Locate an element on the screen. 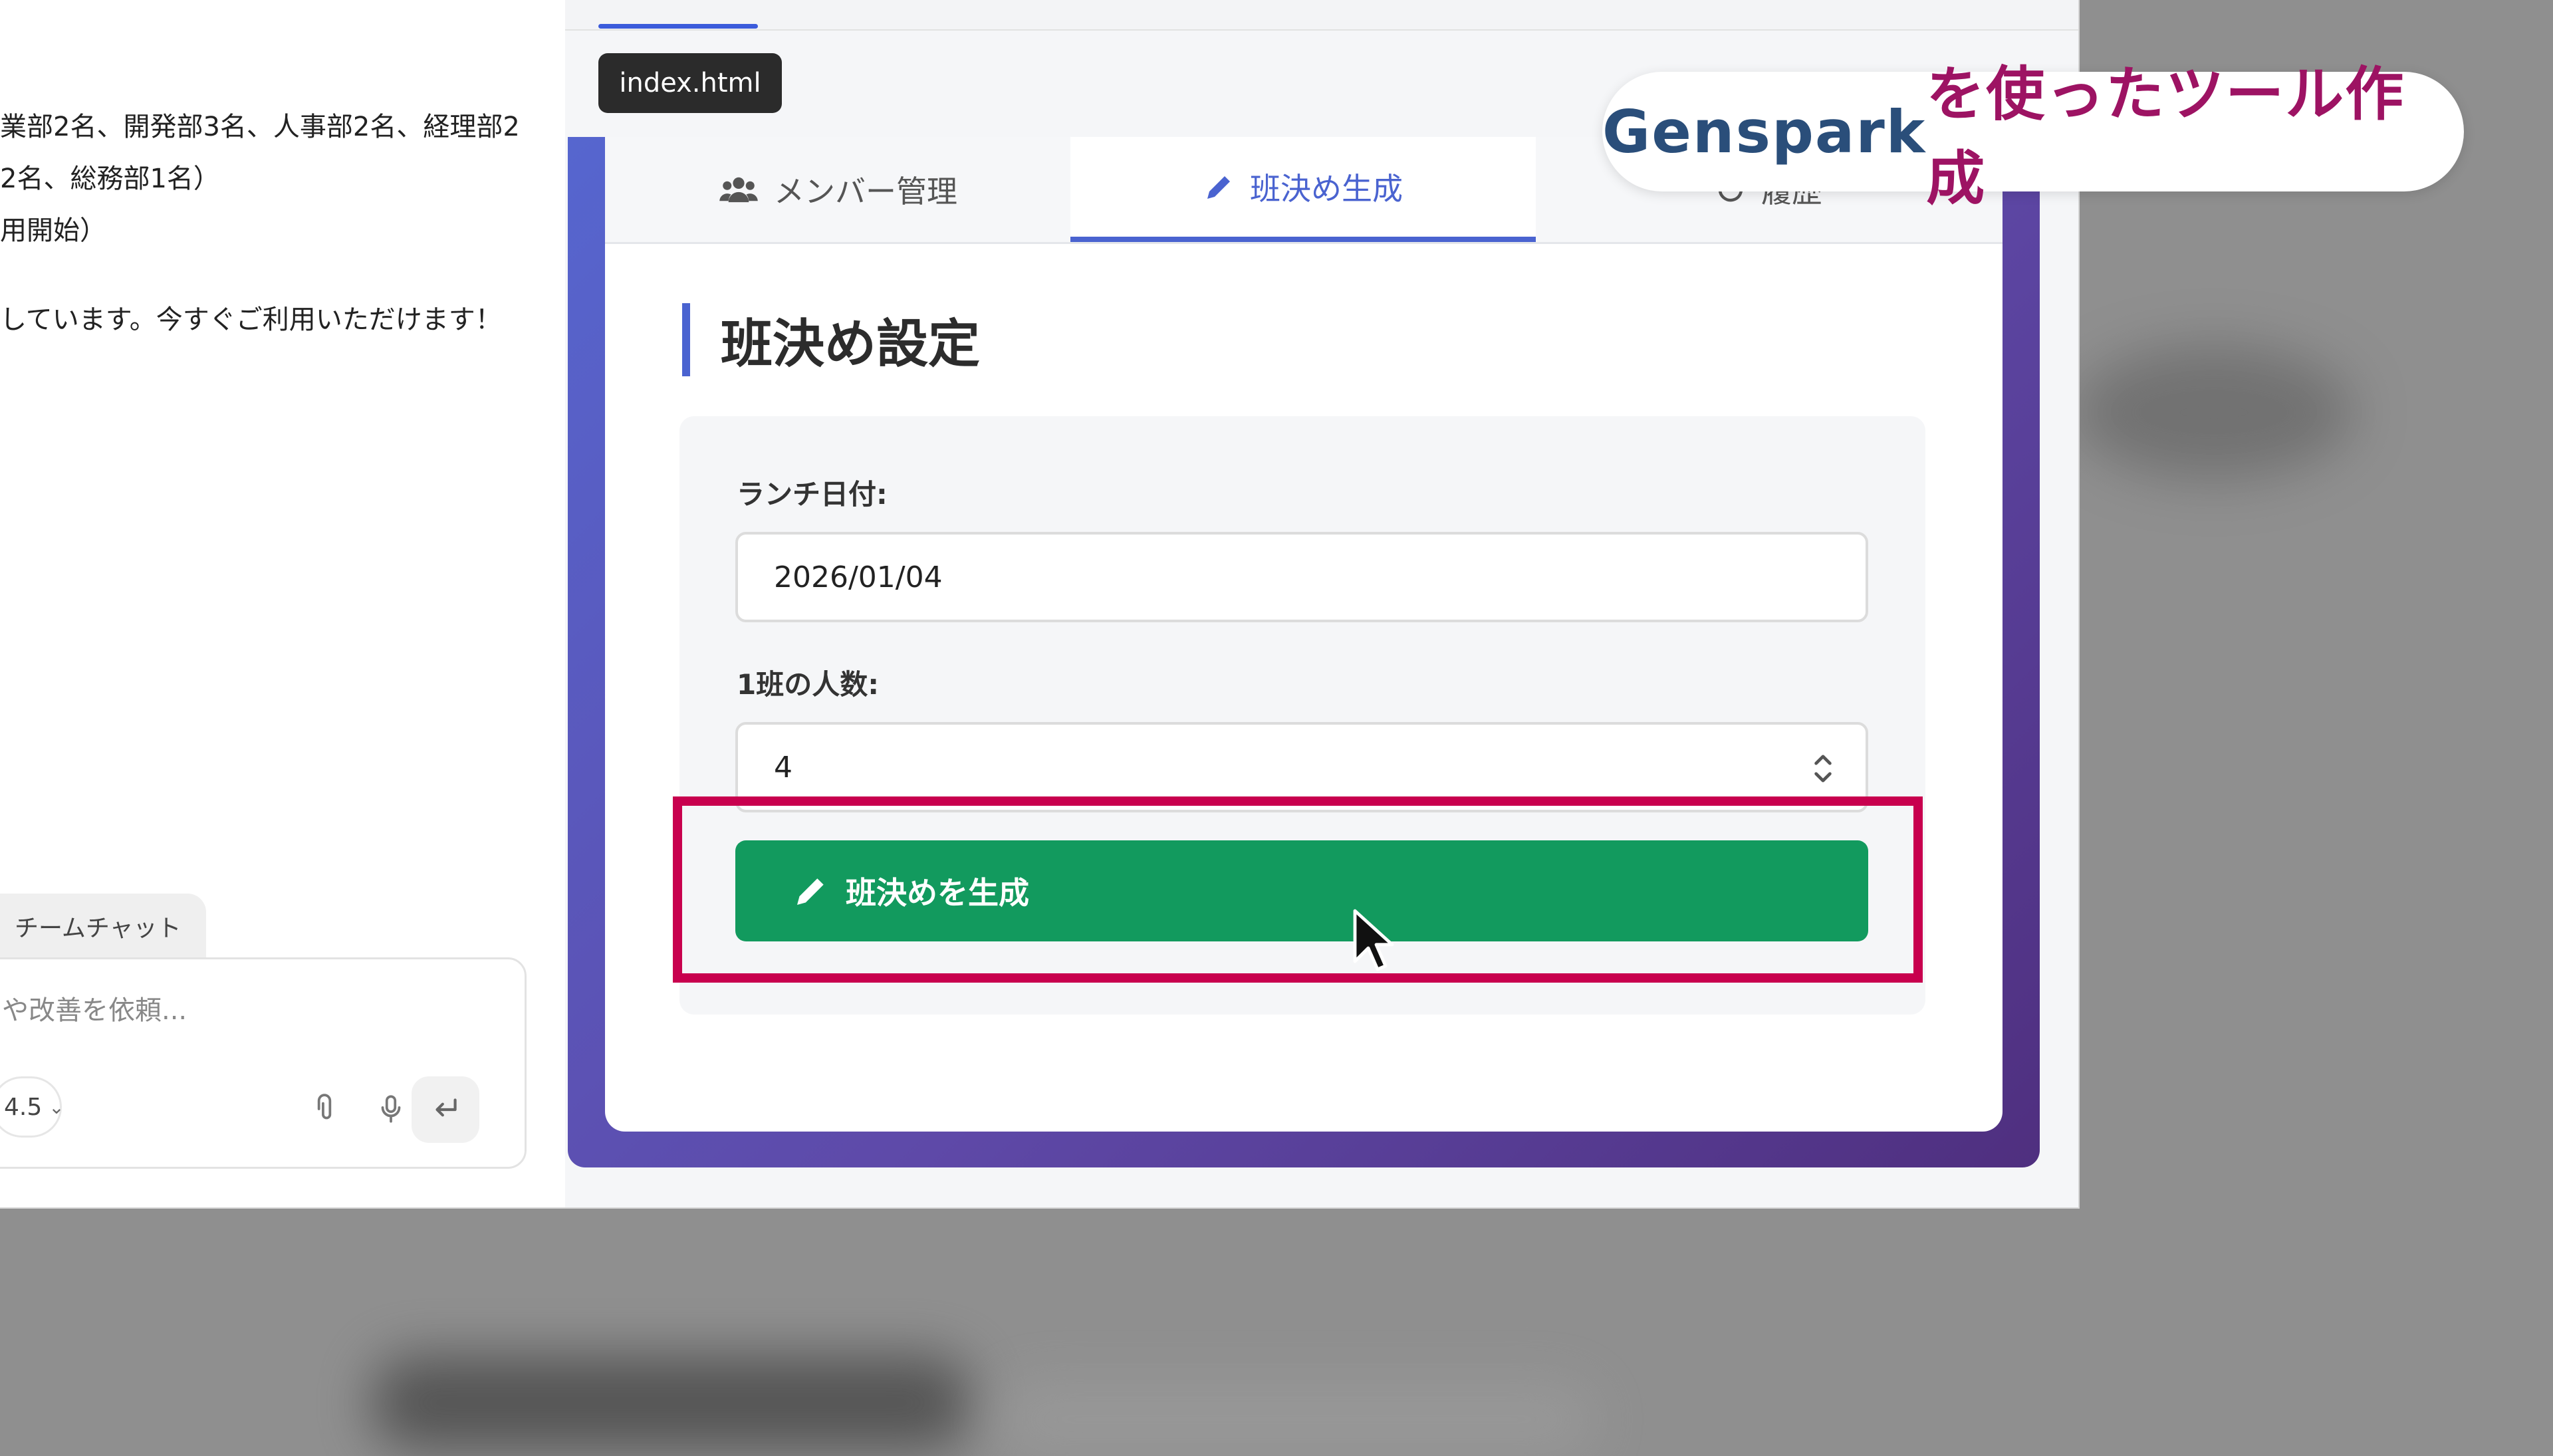  caption-text: を使ったツール作成 is located at coordinates (2165, 136).